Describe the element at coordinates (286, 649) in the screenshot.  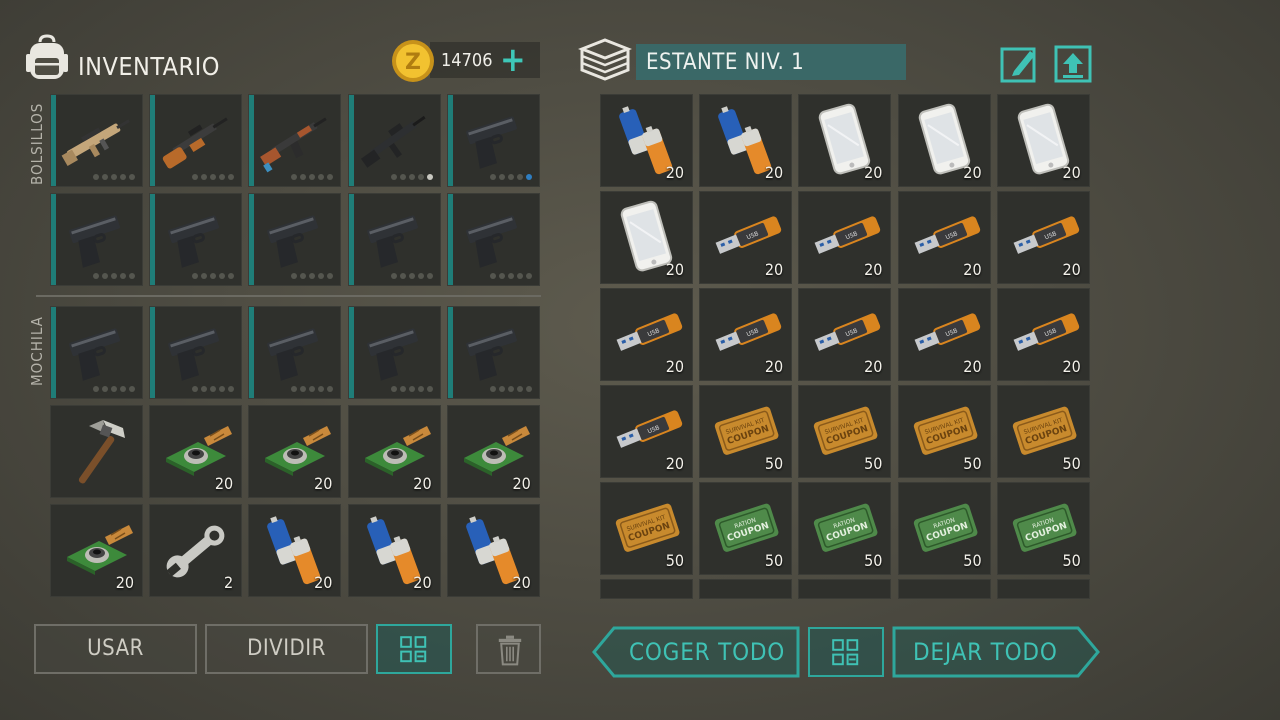
I see `split-button: DIVIDIR` at that location.